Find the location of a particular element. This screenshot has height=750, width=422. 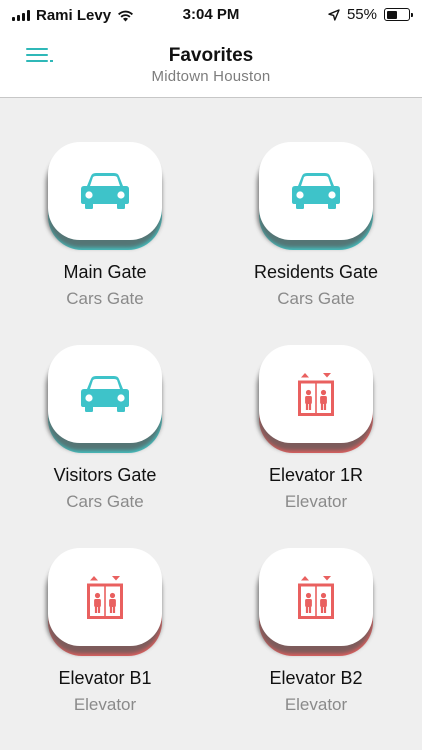

favorite-tile-elevator-1r: Elevator 1R Elevator is located at coordinates (316, 428).